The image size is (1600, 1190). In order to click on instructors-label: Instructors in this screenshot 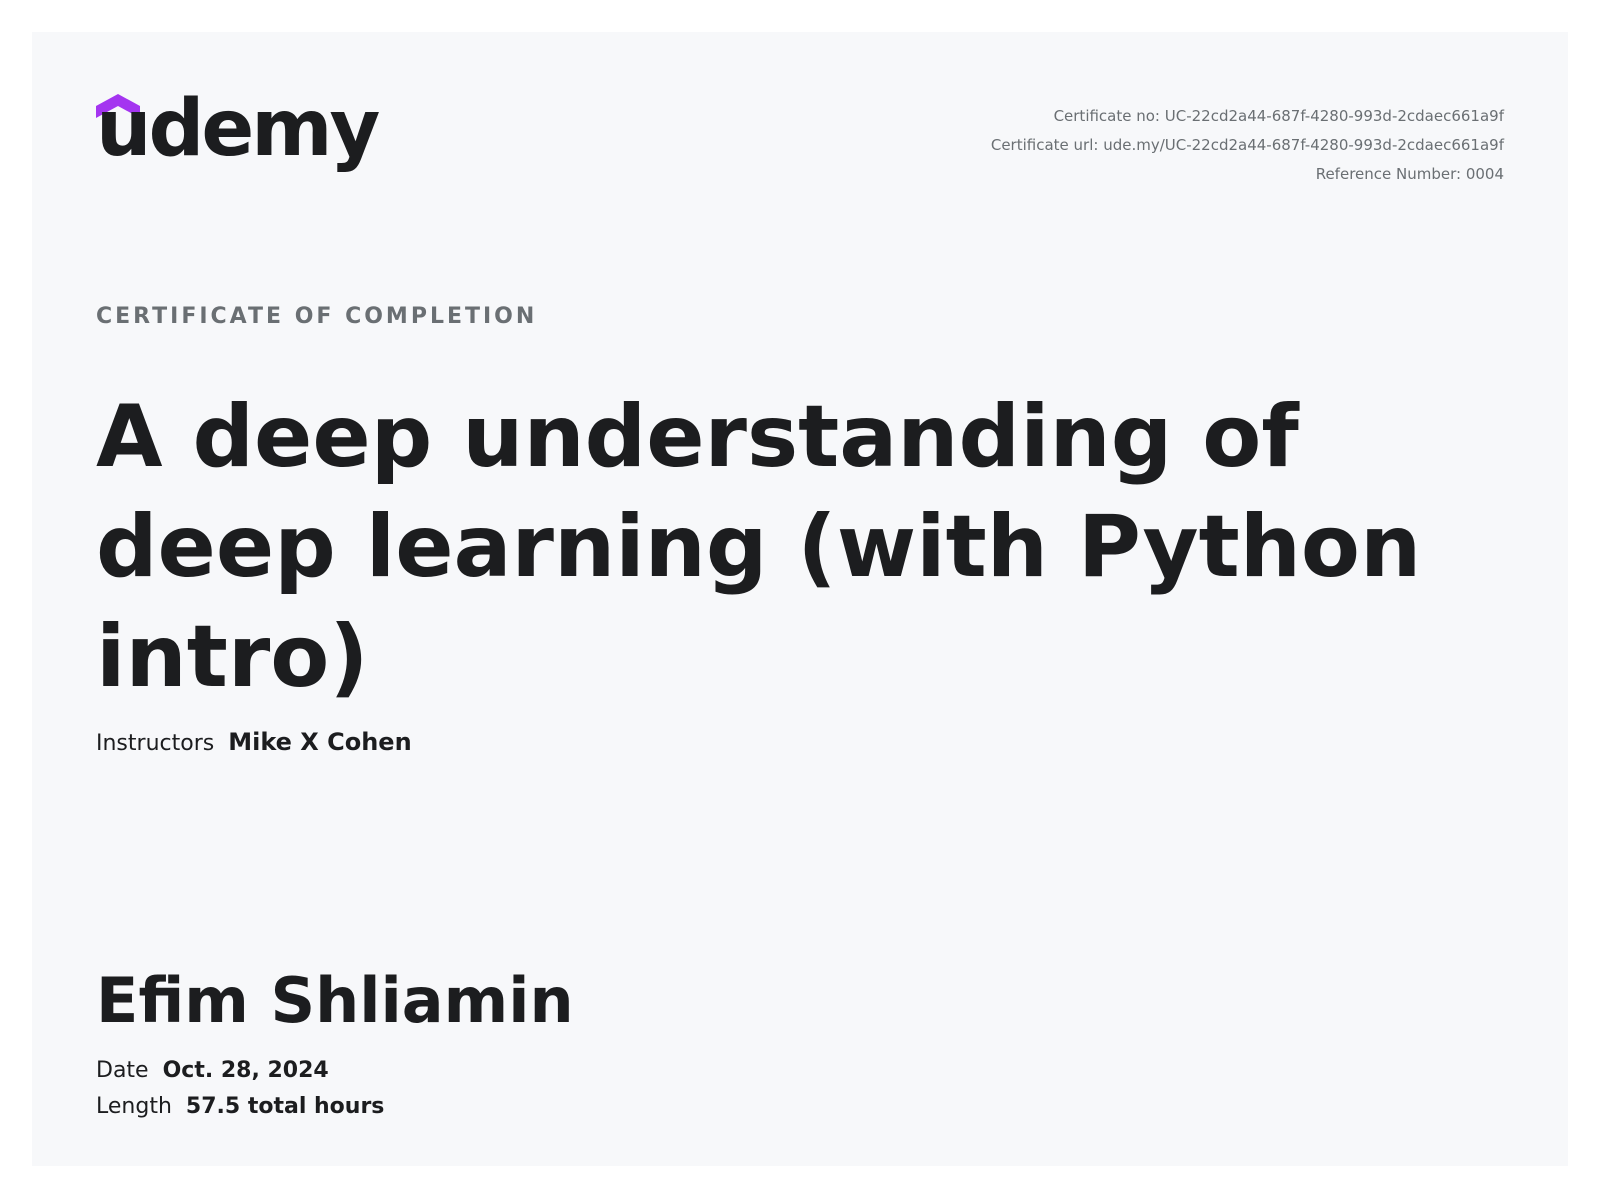, I will do `click(155, 743)`.